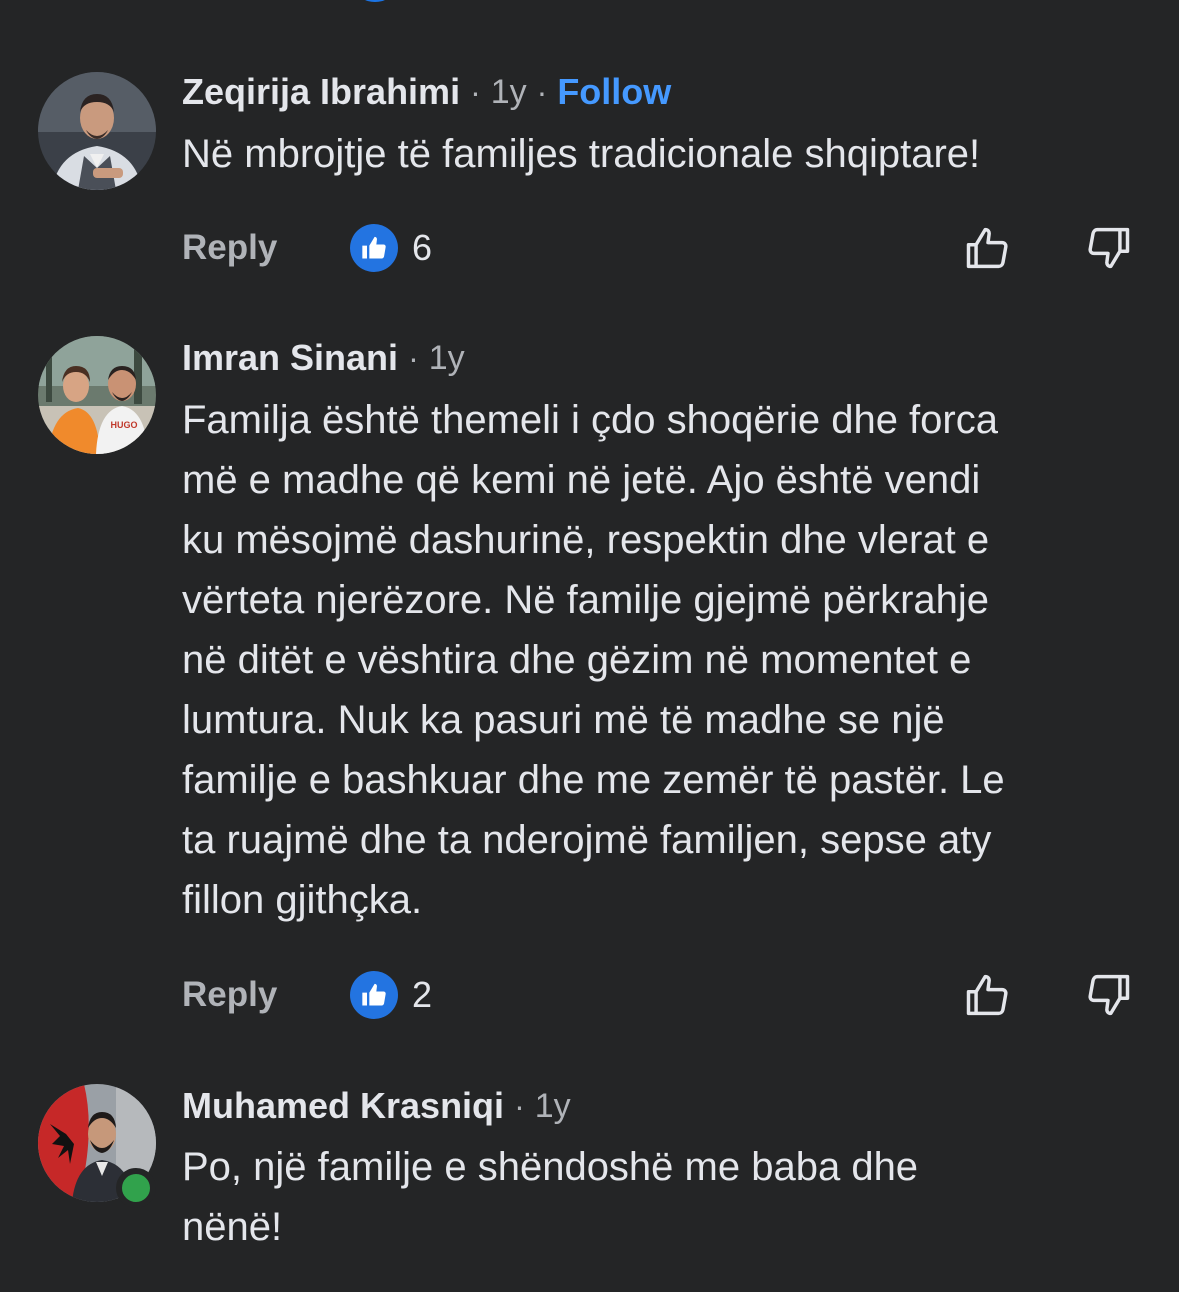  I want to click on previous-comment-actions-cropped, so click(589, 1).